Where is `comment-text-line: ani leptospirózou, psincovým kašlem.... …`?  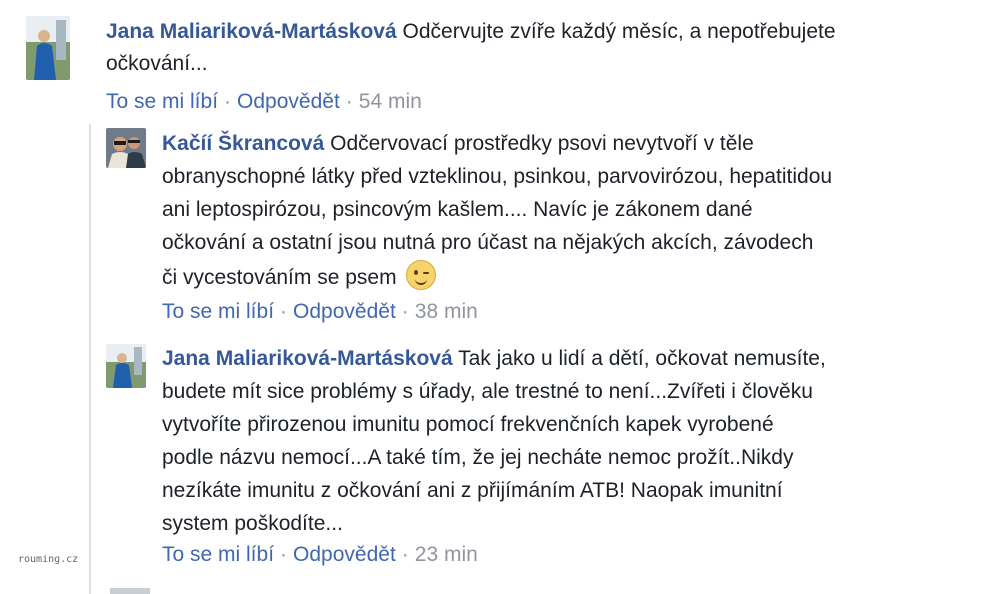
comment-text-line: ani leptospirózou, psincovým kašlem.... … is located at coordinates (457, 209).